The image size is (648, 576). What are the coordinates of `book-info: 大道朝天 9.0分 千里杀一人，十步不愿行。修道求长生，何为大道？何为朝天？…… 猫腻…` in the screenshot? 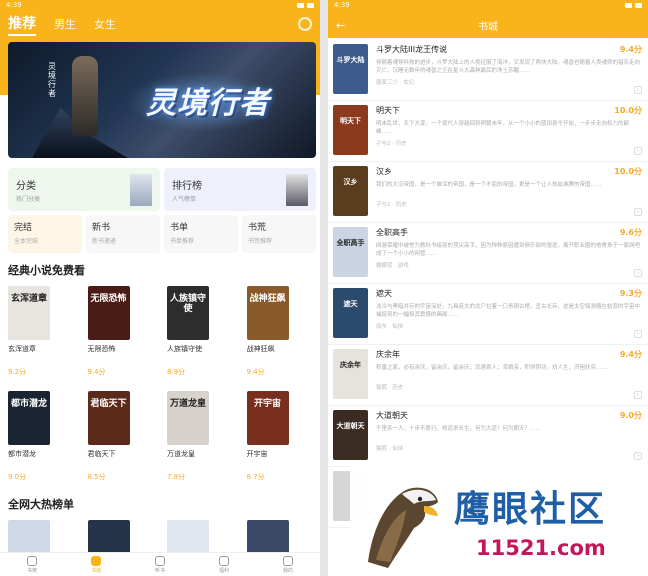 It's located at (509, 438).